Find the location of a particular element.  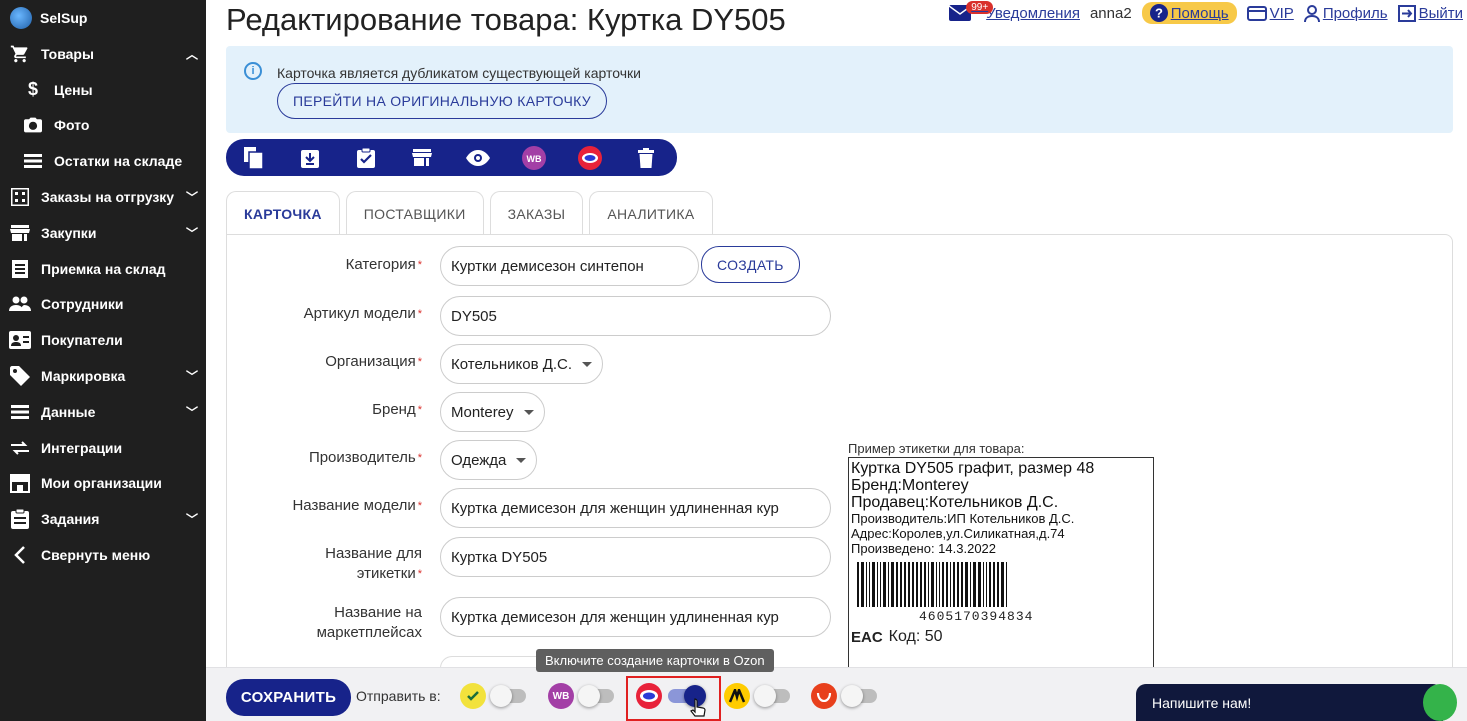

notifications-link: 99+ Уведомления is located at coordinates (1014, 11).